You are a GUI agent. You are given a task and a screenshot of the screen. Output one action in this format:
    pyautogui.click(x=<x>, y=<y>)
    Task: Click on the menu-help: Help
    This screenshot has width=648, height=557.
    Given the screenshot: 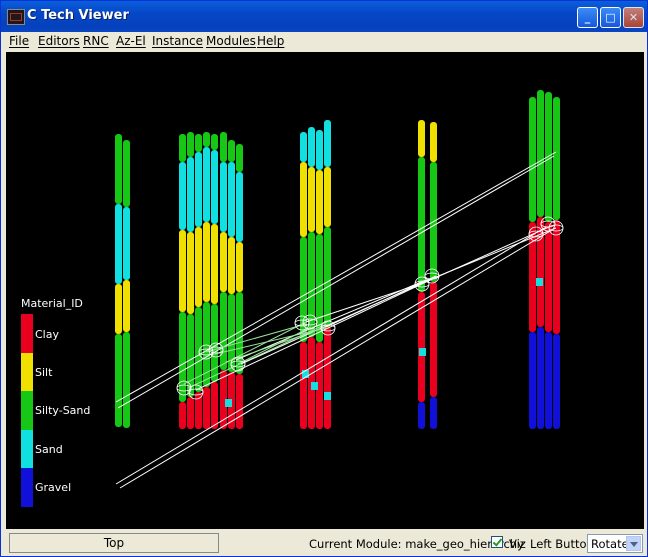 What is the action you would take?
    pyautogui.click(x=270, y=41)
    